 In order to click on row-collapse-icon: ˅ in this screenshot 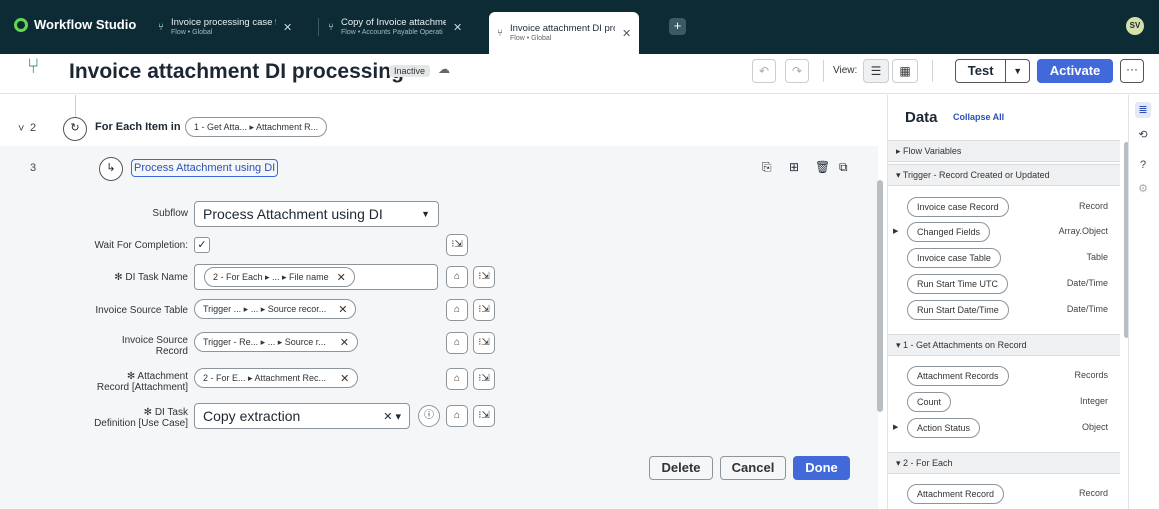, I will do `click(21, 129)`.